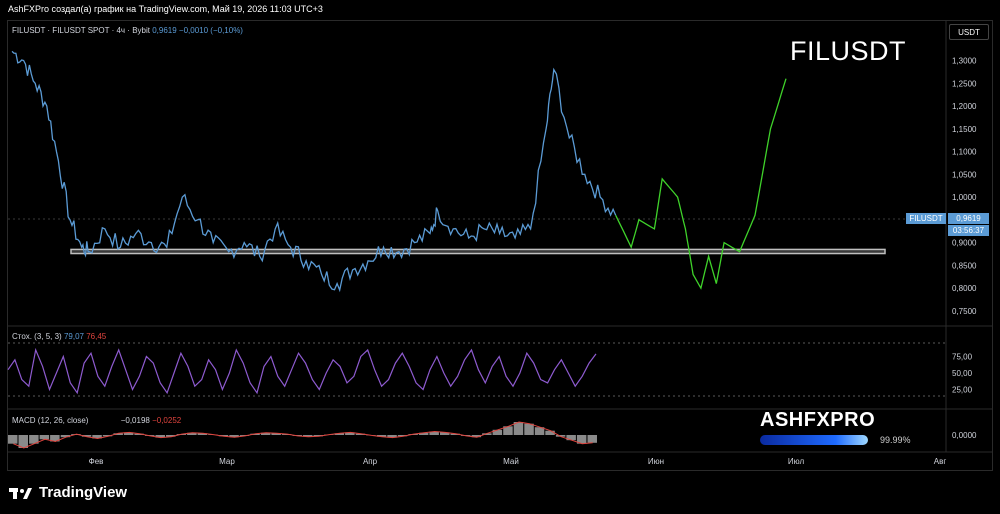 The image size is (1000, 514). Describe the element at coordinates (20, 493) in the screenshot. I see `tradingview-logo-icon` at that location.